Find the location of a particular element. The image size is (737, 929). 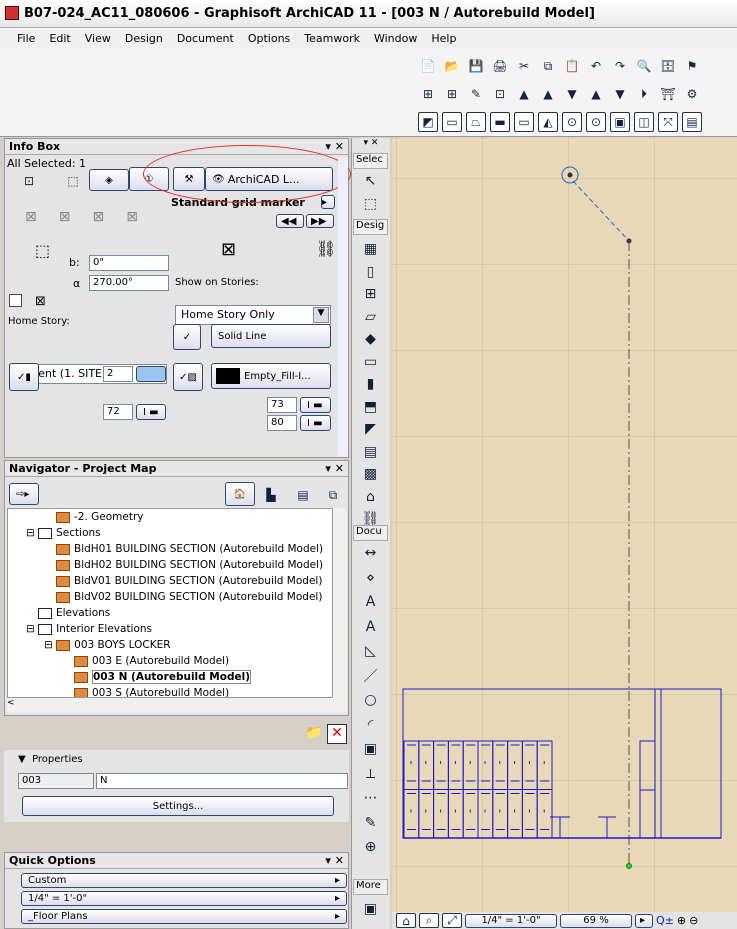

toolbar-icon: ⊡ is located at coordinates (500, 94).